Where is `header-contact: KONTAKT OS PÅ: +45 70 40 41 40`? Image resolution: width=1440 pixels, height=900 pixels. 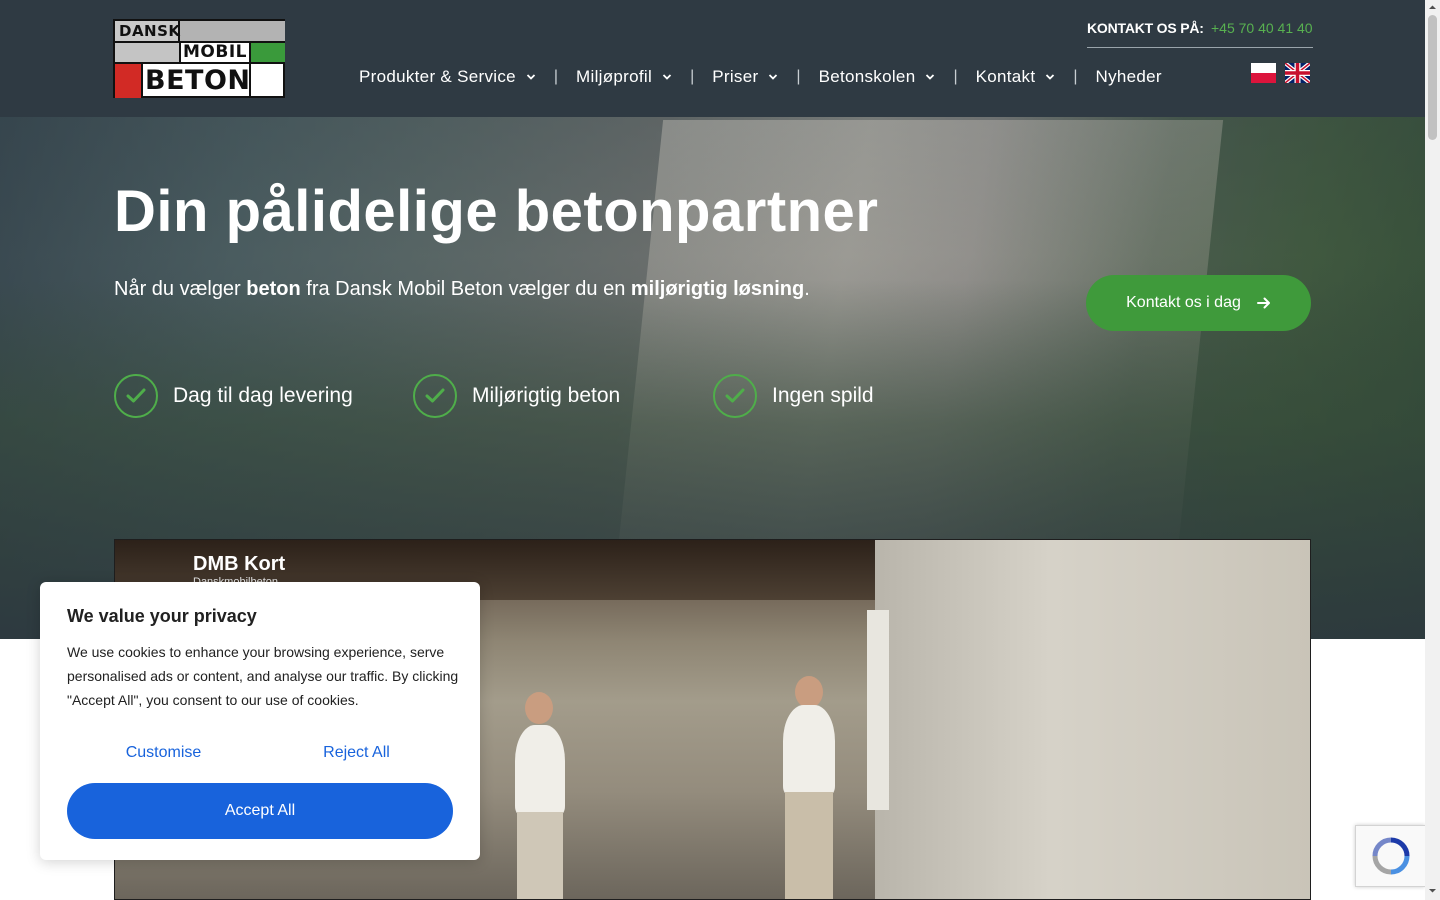 header-contact: KONTAKT OS PÅ: +45 70 40 41 40 is located at coordinates (1200, 34).